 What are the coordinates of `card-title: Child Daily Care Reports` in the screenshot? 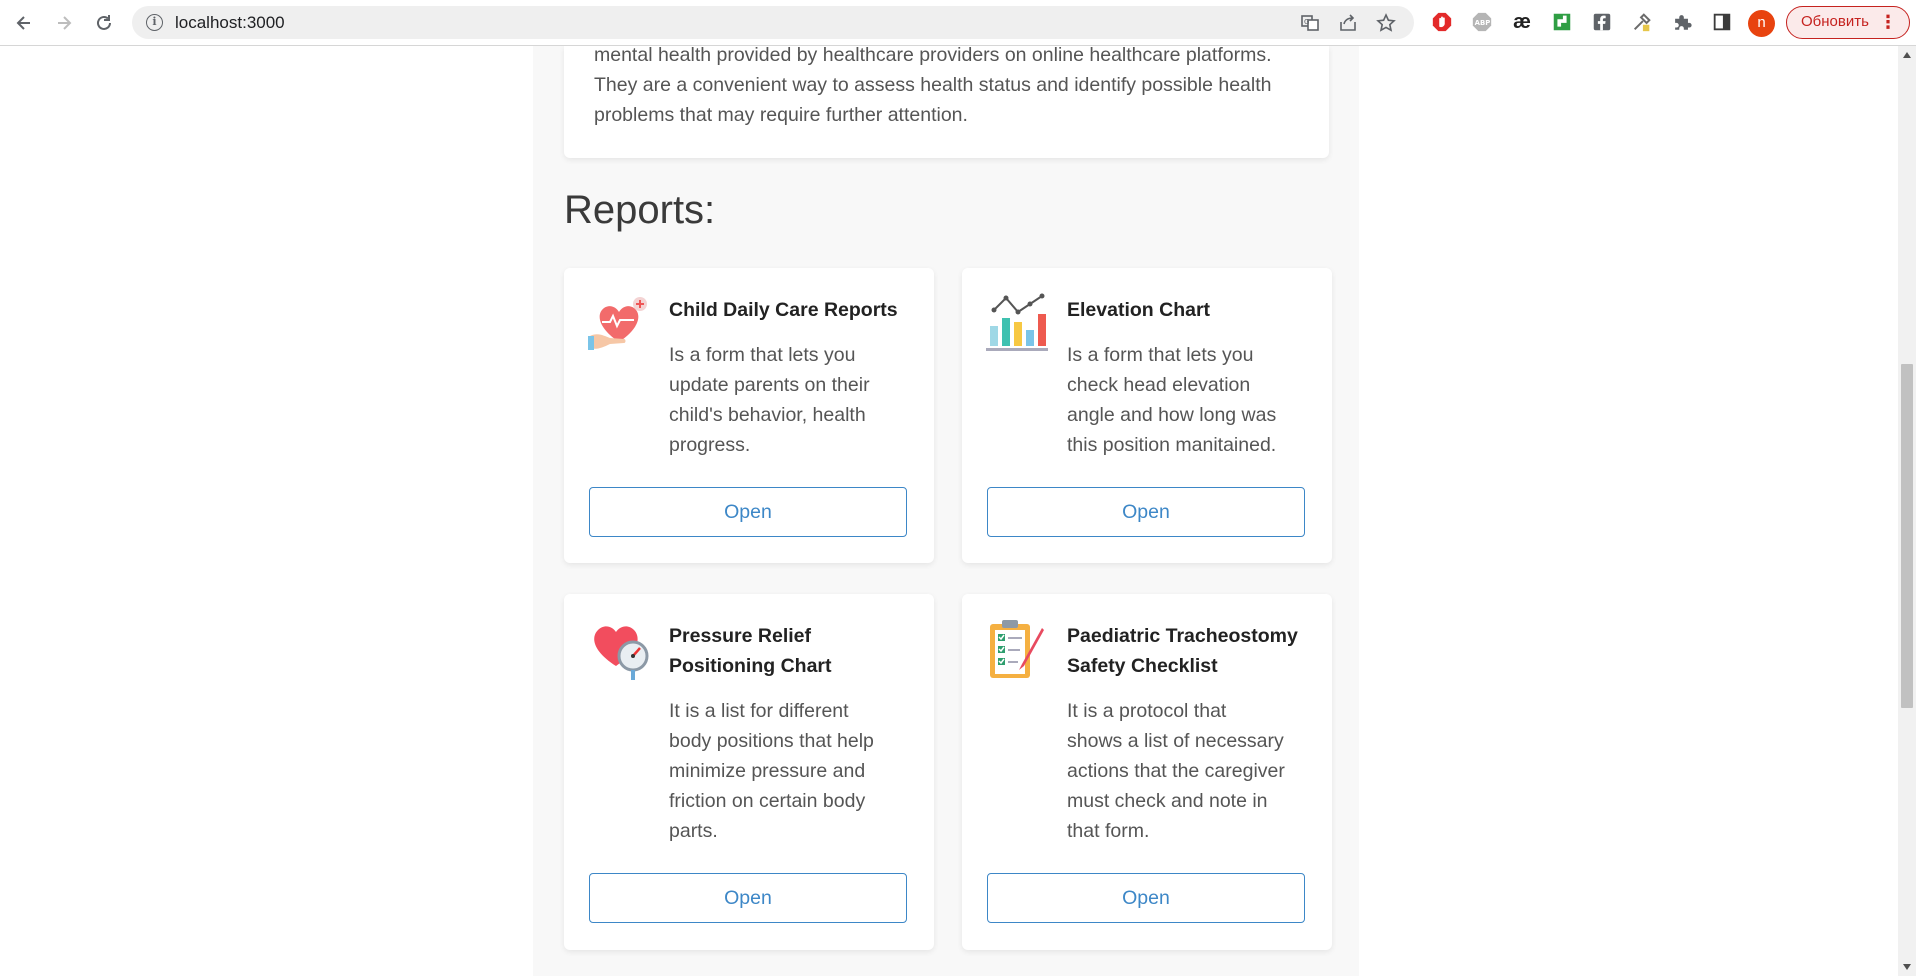 It's located at (783, 310).